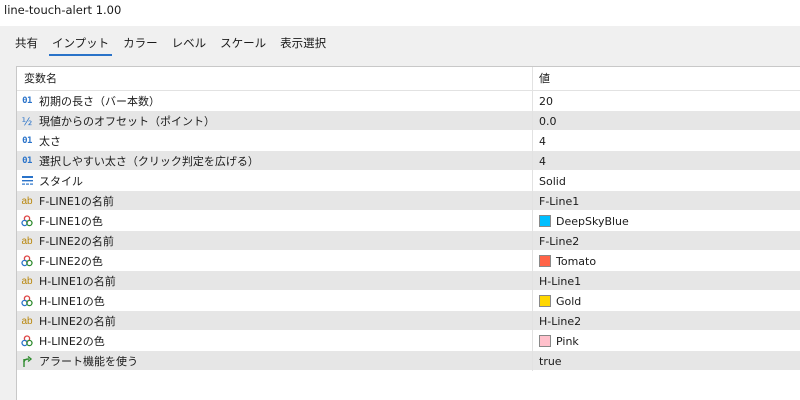 Image resolution: width=800 pixels, height=400 pixels. I want to click on value-text: true, so click(550, 361).